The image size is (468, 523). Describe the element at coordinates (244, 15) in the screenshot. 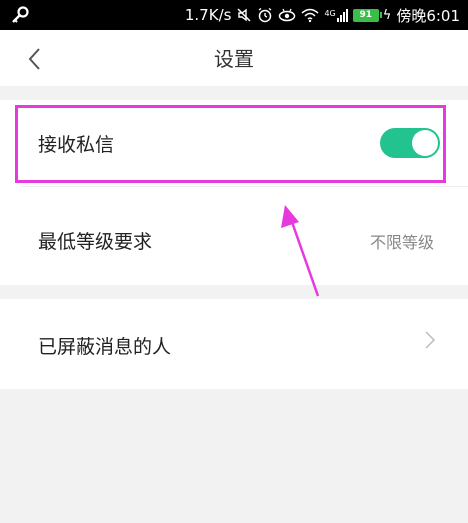

I see `mute-icon` at that location.